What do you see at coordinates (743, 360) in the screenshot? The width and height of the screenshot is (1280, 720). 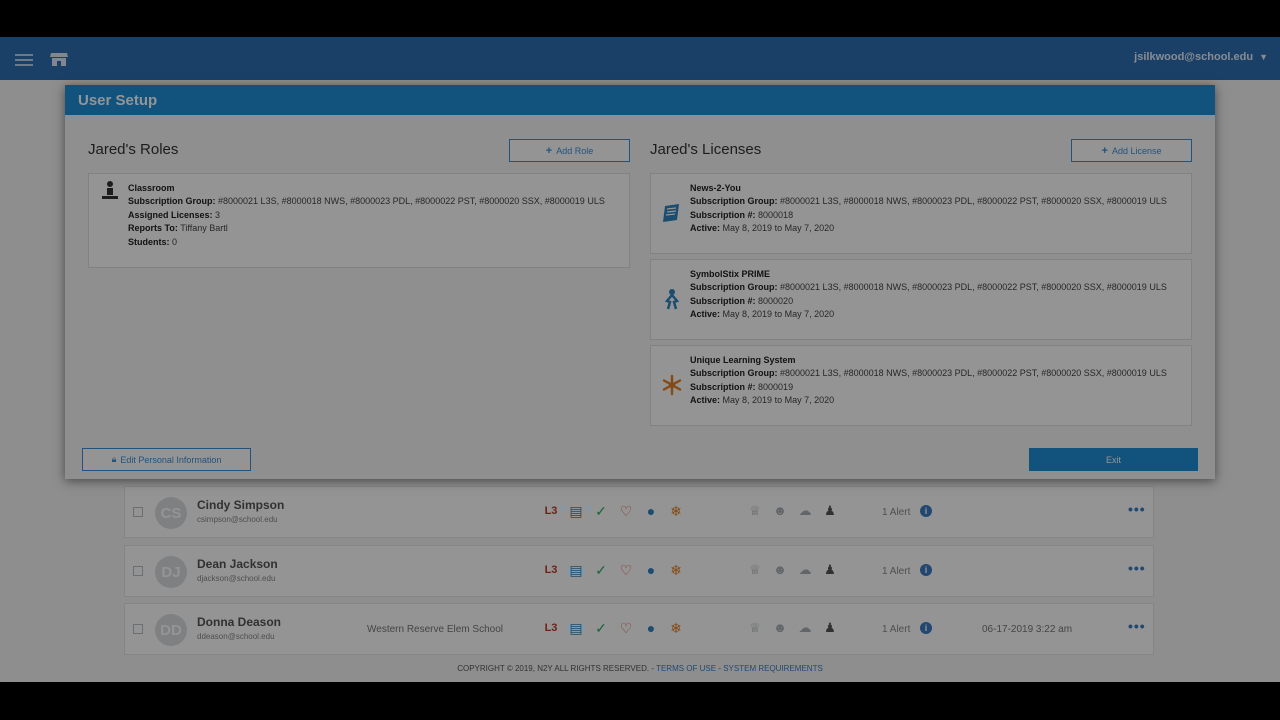 I see `license-name: Unique Learning System` at bounding box center [743, 360].